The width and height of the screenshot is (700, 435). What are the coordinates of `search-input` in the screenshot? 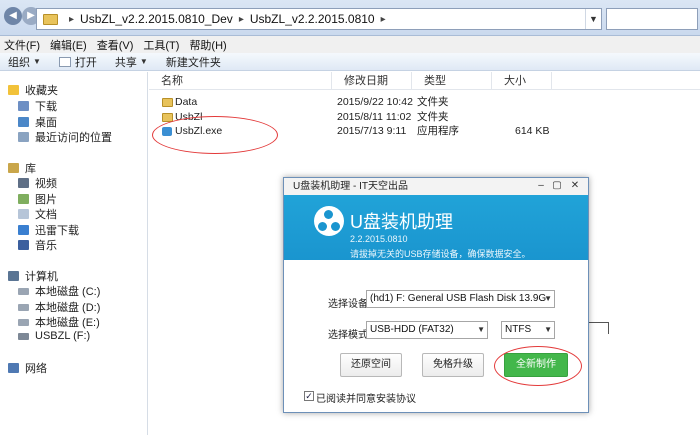 It's located at (652, 19).